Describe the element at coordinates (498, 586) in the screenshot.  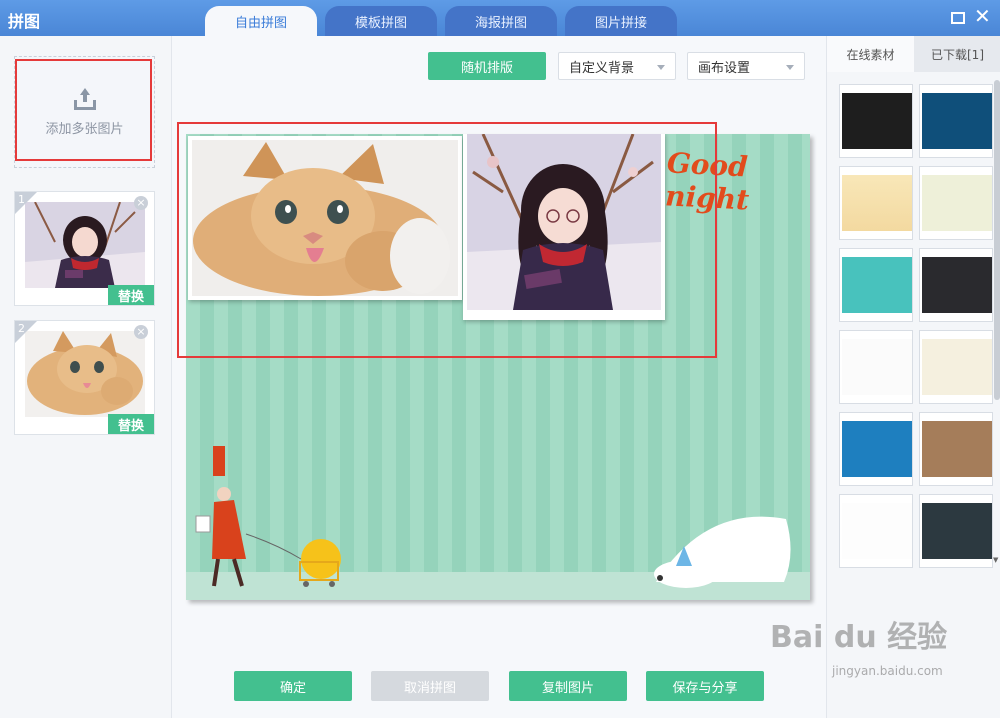
I see `canvas-floor` at that location.